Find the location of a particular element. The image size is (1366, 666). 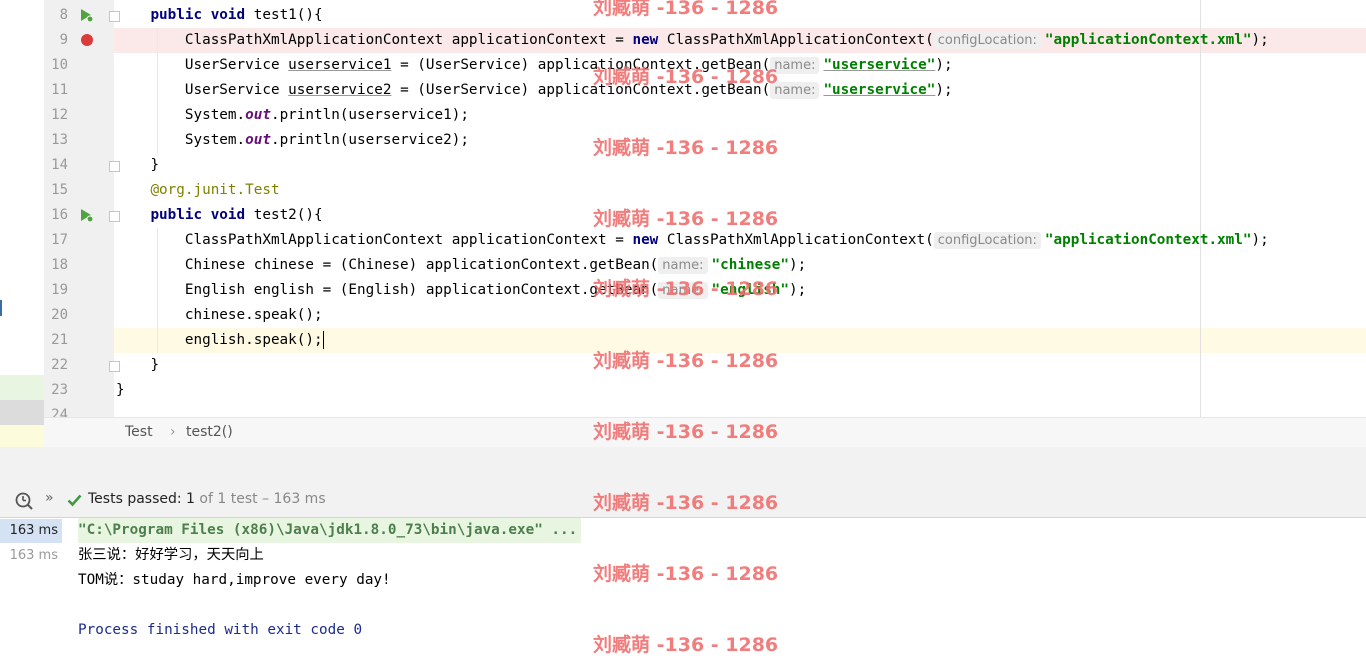

code-text: .println(userservice1); is located at coordinates (369, 115).